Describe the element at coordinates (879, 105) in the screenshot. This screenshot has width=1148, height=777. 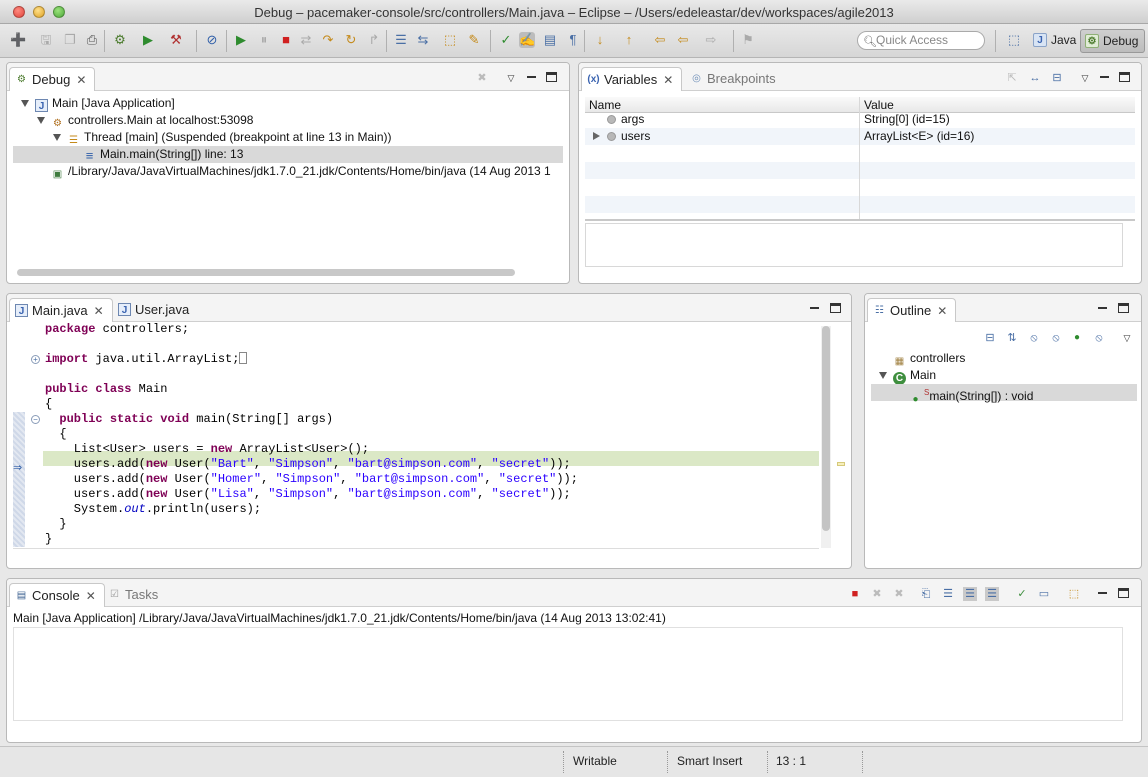
I see `column-value-header: Value` at that location.